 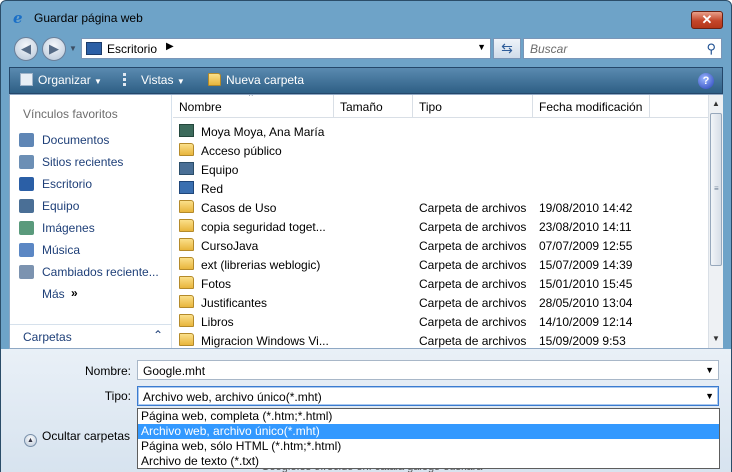 I want to click on sort-ascending-icon: ^, so click(x=251, y=98).